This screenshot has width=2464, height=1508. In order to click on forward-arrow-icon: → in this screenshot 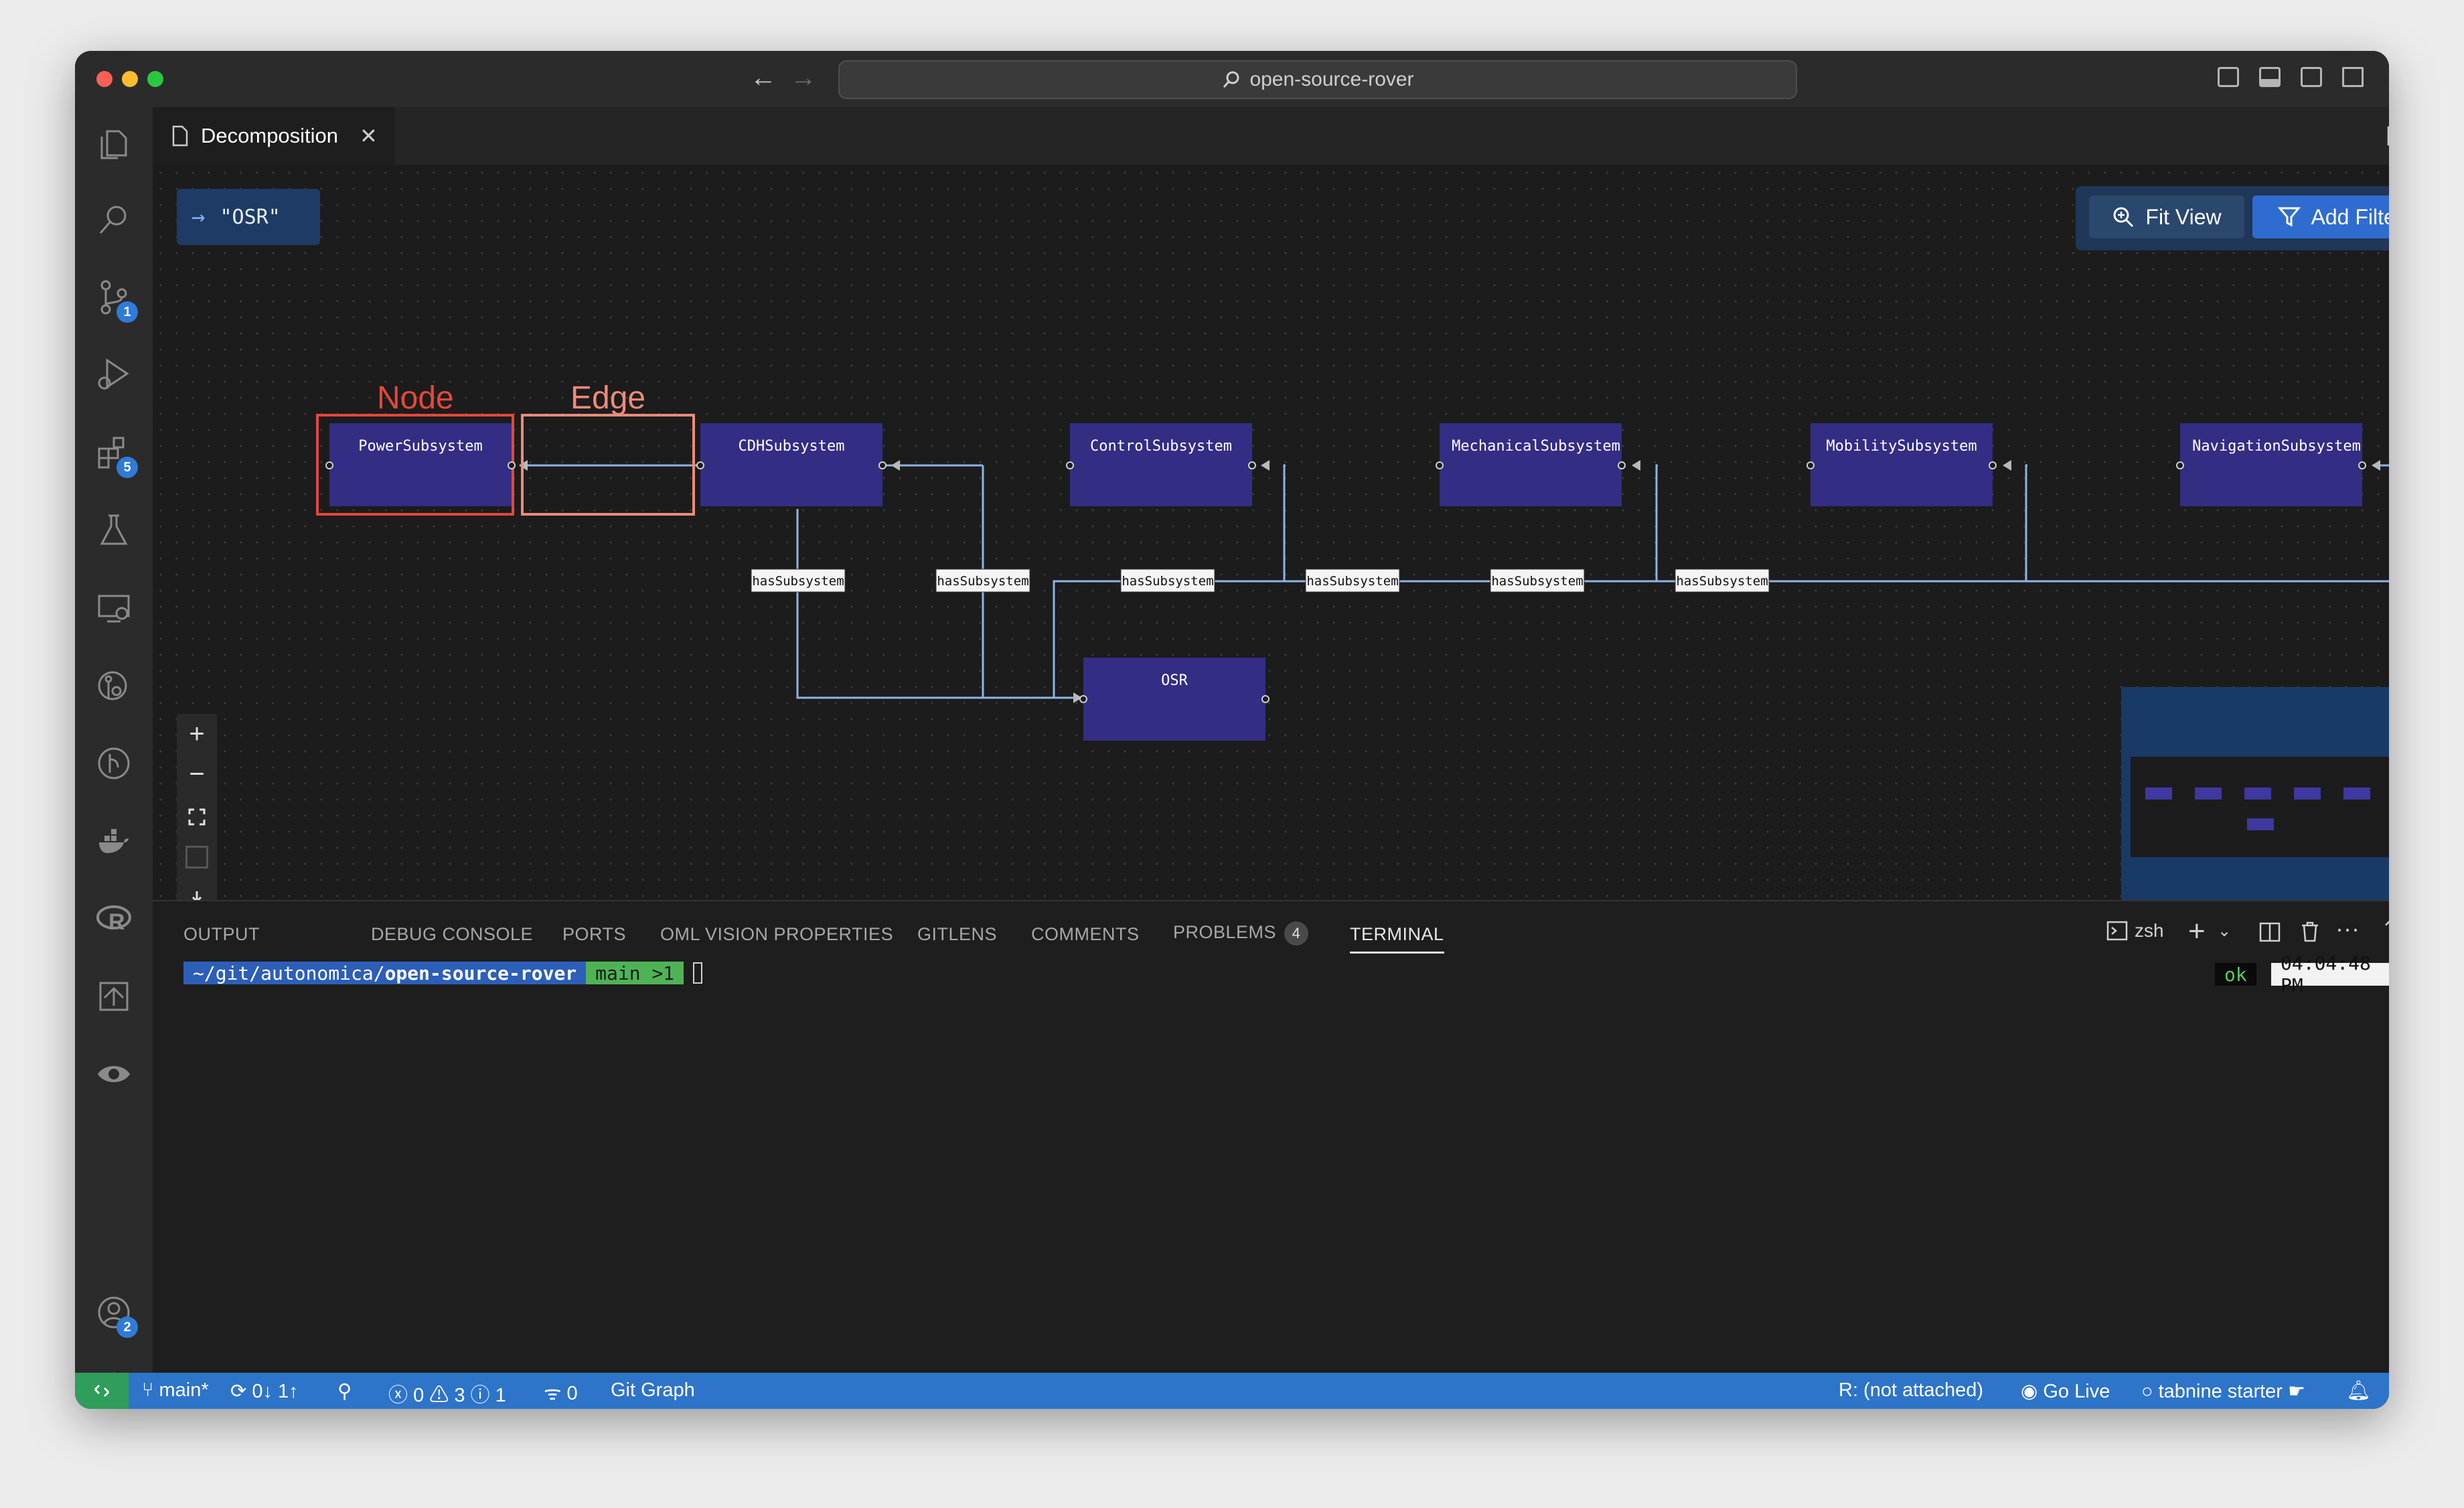, I will do `click(803, 78)`.